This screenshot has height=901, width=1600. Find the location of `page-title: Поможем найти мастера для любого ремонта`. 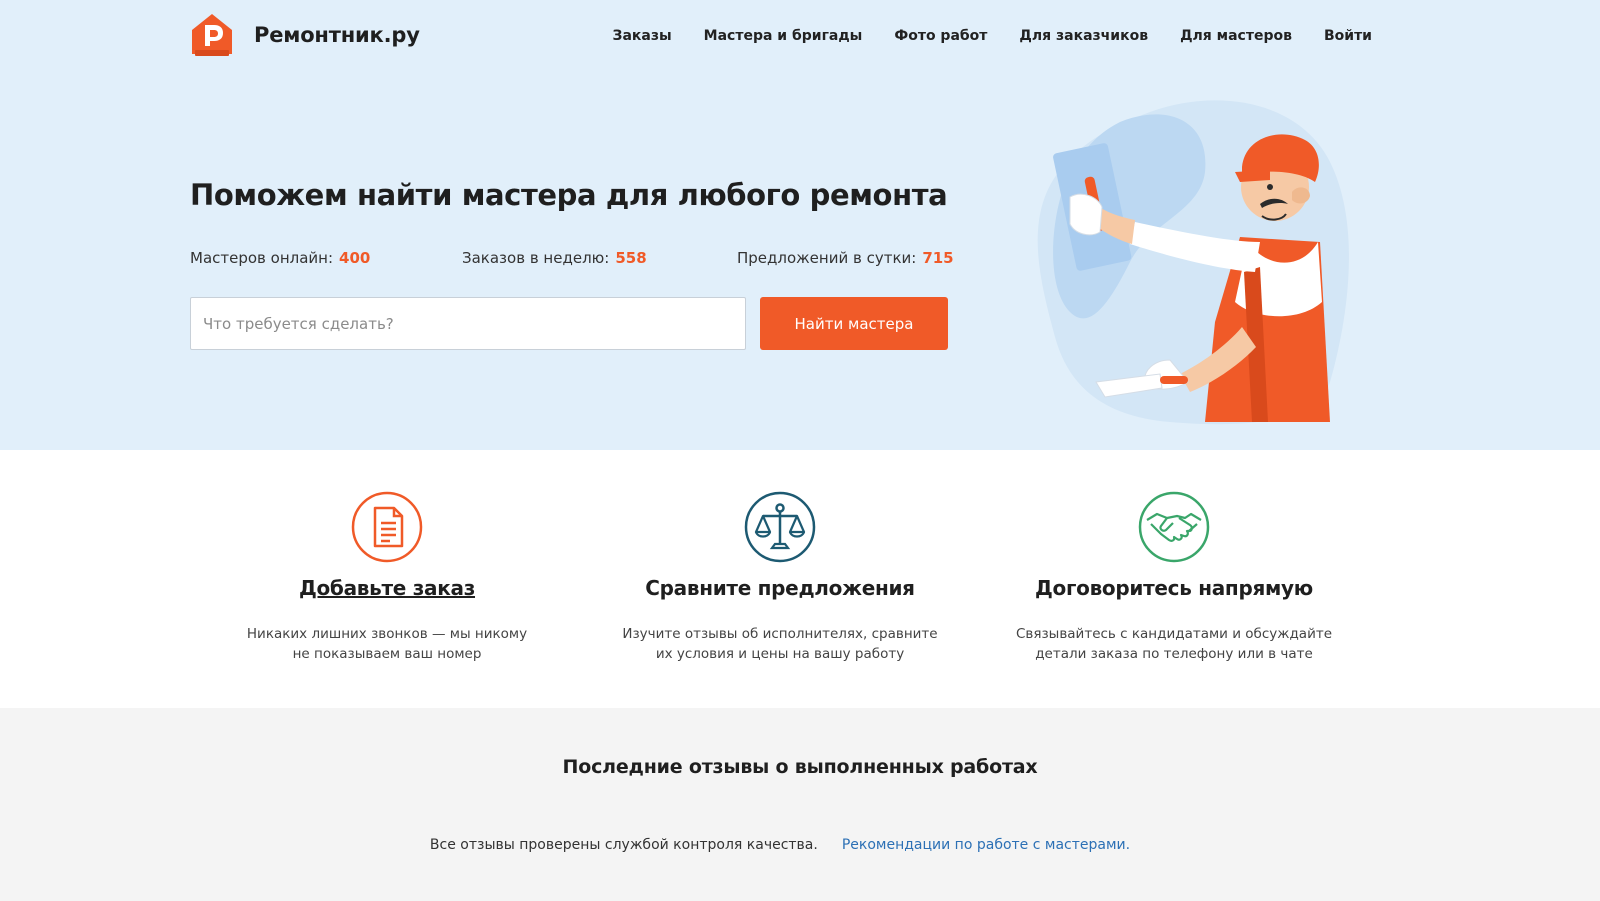

page-title: Поможем найти мастера для любого ремонта is located at coordinates (569, 195).